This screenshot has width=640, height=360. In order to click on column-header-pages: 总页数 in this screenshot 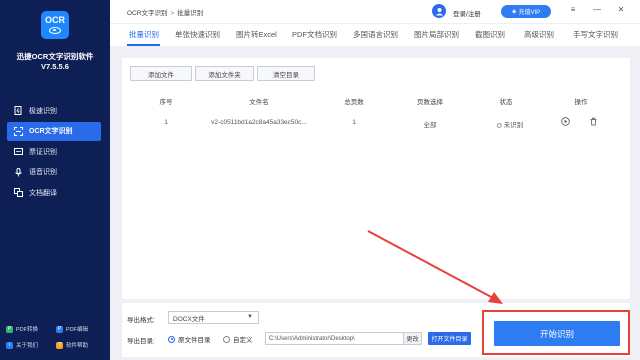, I will do `click(354, 102)`.